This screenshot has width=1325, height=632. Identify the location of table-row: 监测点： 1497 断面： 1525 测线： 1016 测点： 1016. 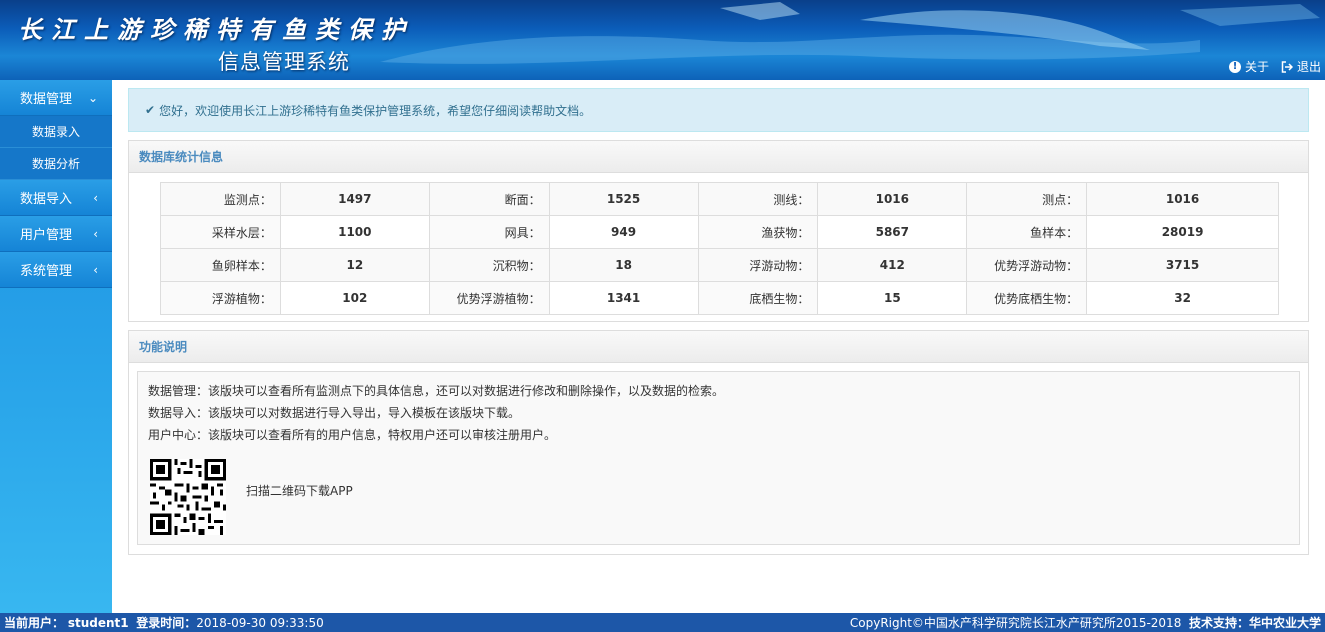
(719, 199).